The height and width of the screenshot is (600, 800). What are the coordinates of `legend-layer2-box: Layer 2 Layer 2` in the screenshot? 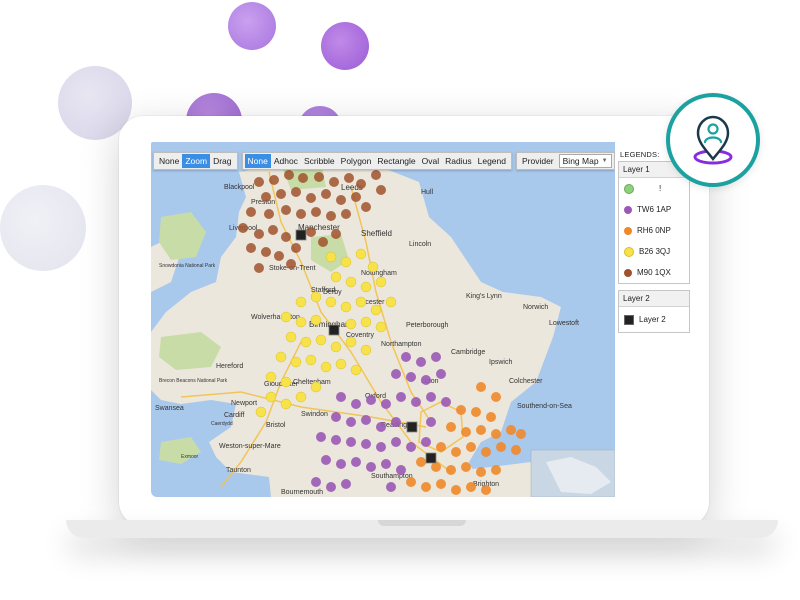 It's located at (654, 311).